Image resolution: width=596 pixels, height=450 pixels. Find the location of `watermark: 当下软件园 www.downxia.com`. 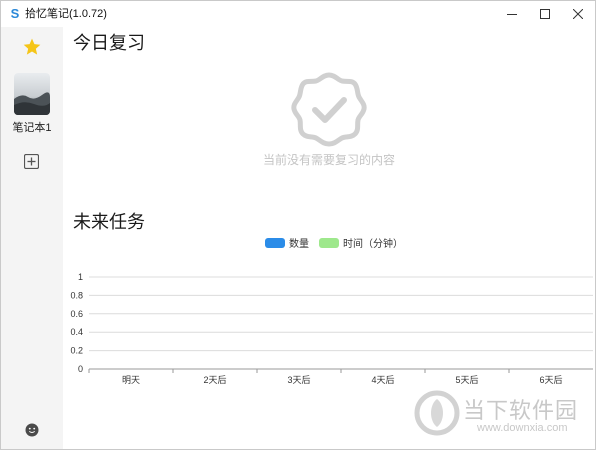

watermark: 当下软件园 www.downxia.com is located at coordinates (503, 415).